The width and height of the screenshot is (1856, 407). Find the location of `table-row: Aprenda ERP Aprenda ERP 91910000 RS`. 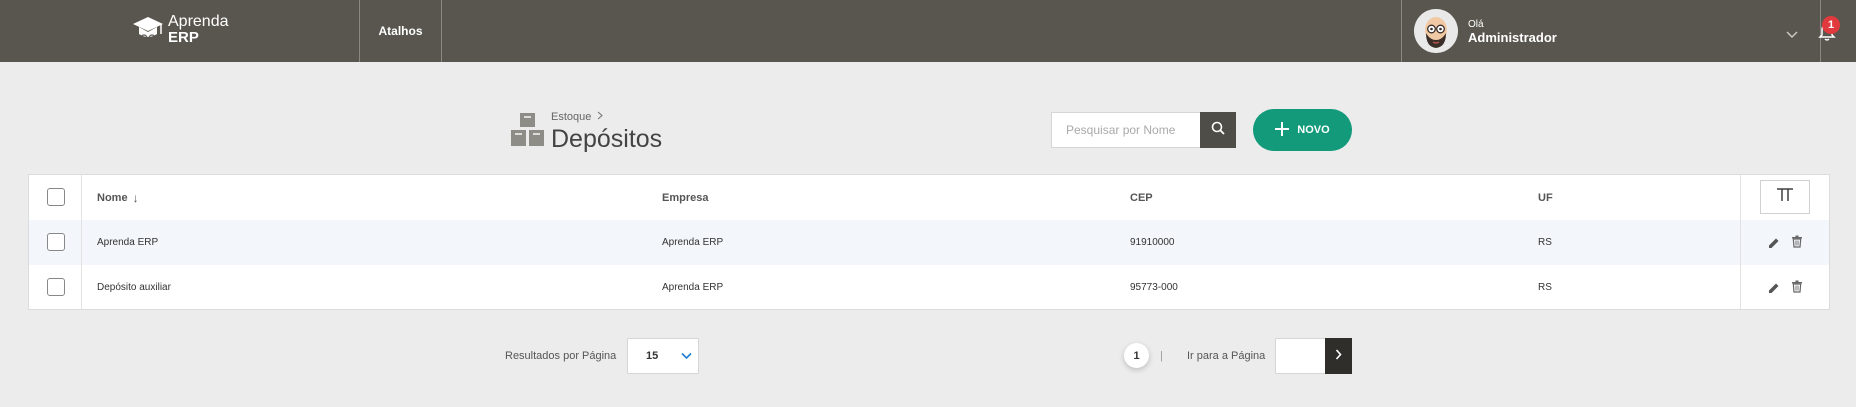

table-row: Aprenda ERP Aprenda ERP 91910000 RS is located at coordinates (929, 242).